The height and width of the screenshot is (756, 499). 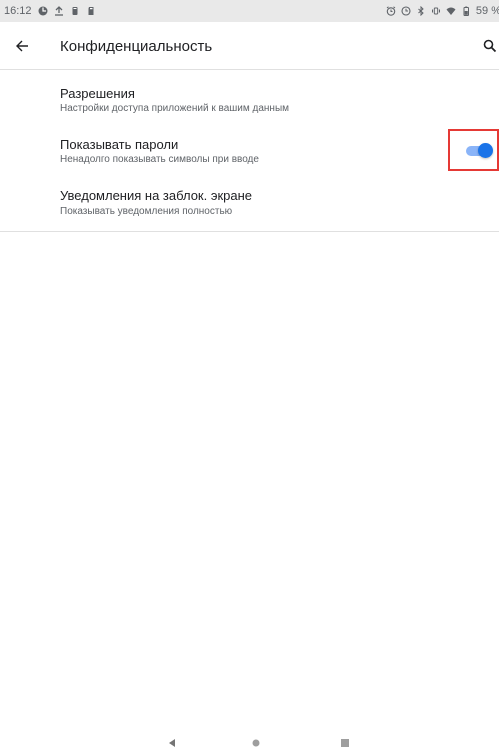 What do you see at coordinates (43, 11) in the screenshot?
I see `app-notification-icon` at bounding box center [43, 11].